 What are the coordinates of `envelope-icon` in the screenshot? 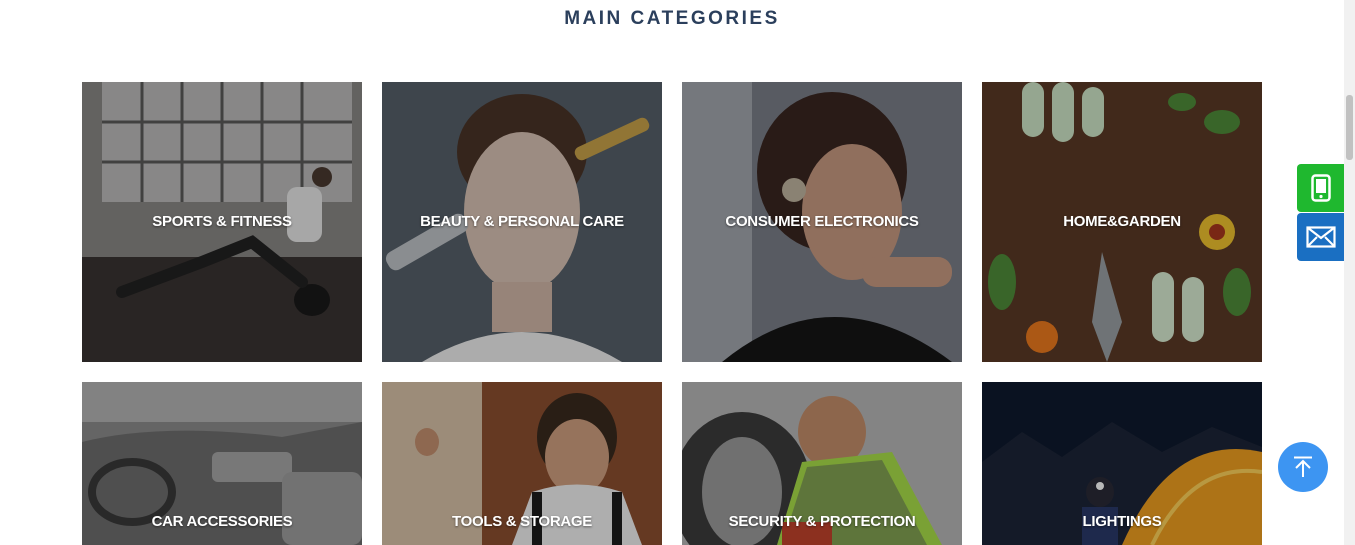 It's located at (1321, 237).